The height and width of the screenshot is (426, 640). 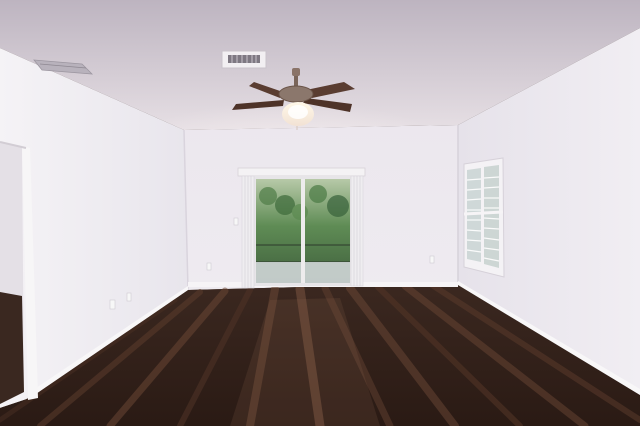 I want to click on fan-motor-housing, so click(x=296, y=94).